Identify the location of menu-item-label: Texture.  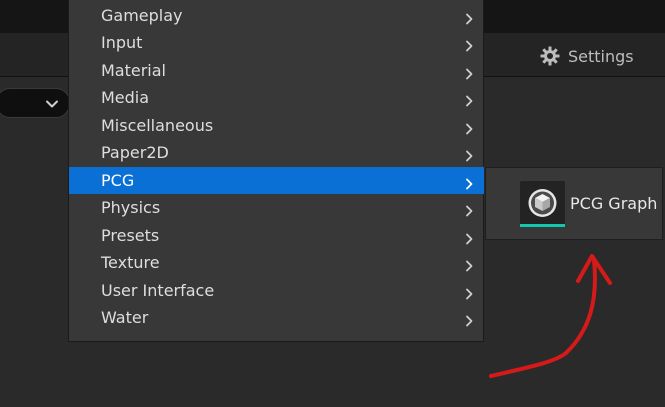
(130, 262).